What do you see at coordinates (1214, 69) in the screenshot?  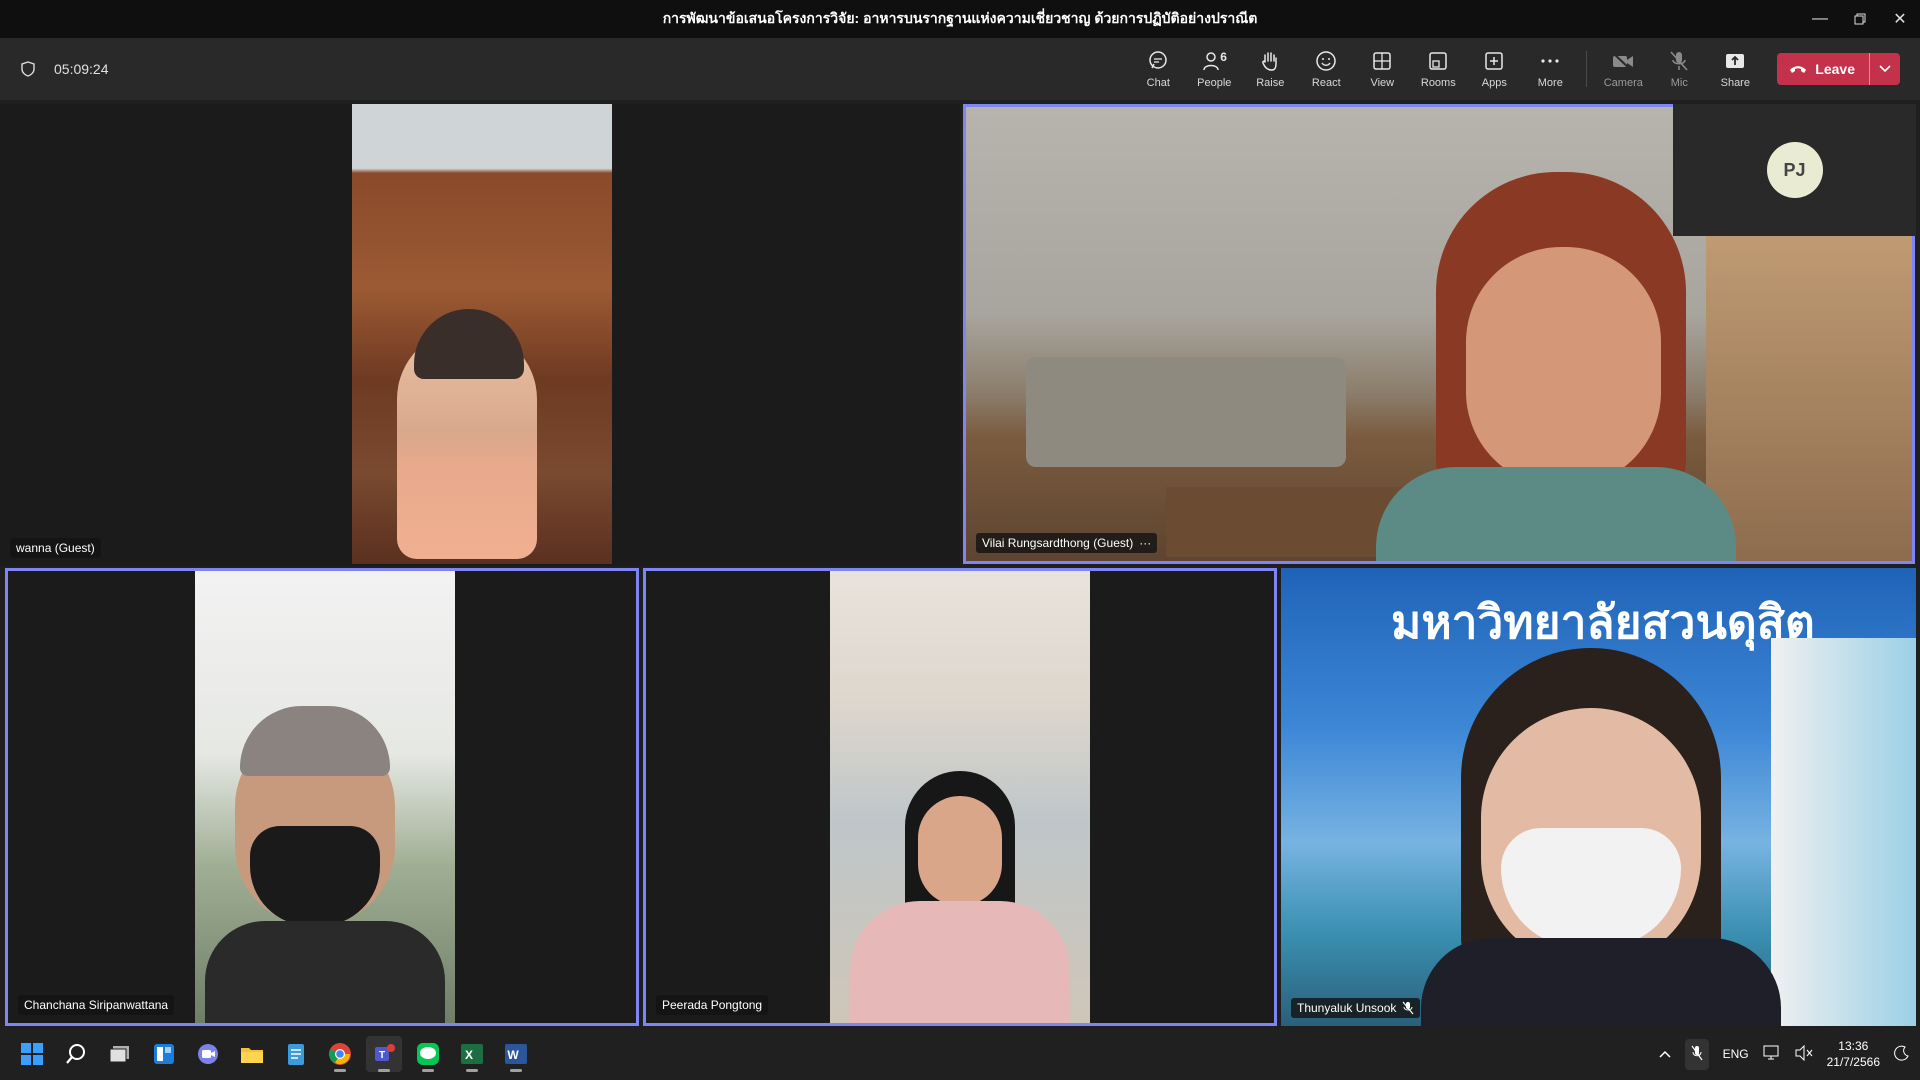 I see `people-button: 6 People` at bounding box center [1214, 69].